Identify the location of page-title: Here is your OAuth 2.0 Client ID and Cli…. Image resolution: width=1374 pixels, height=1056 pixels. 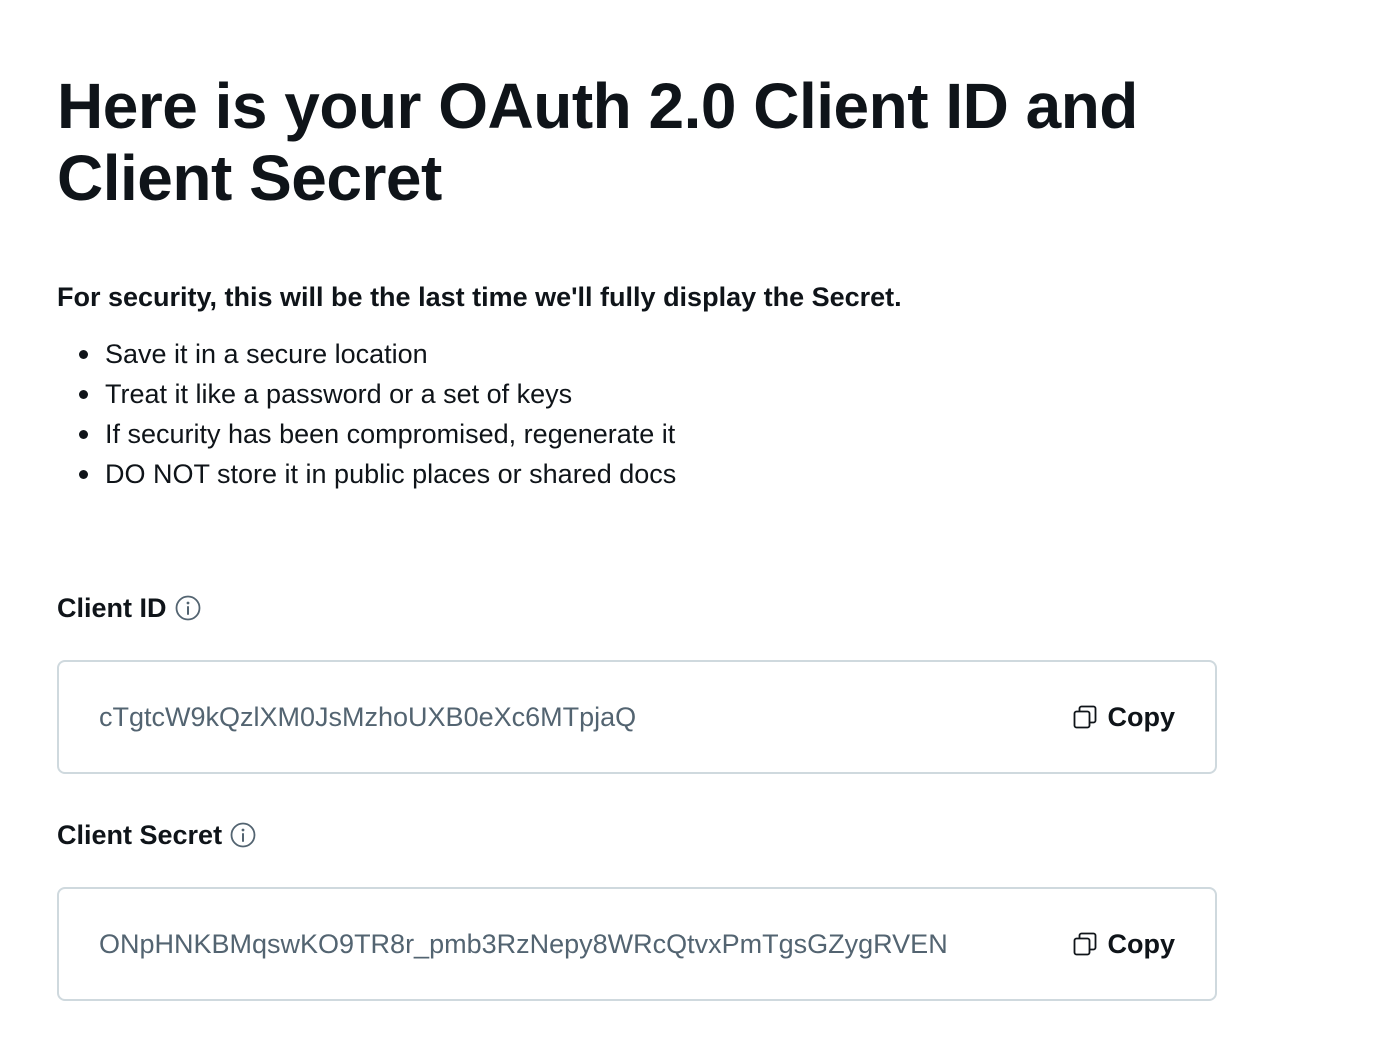
(597, 142).